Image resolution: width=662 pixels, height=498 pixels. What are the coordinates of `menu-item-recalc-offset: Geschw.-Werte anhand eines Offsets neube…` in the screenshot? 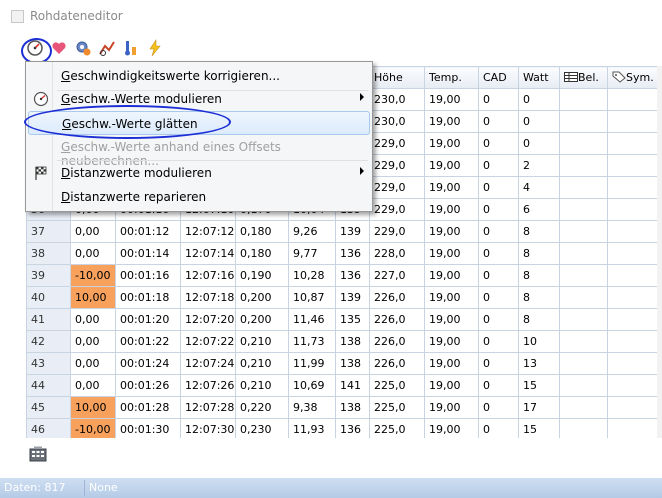 It's located at (199, 151).